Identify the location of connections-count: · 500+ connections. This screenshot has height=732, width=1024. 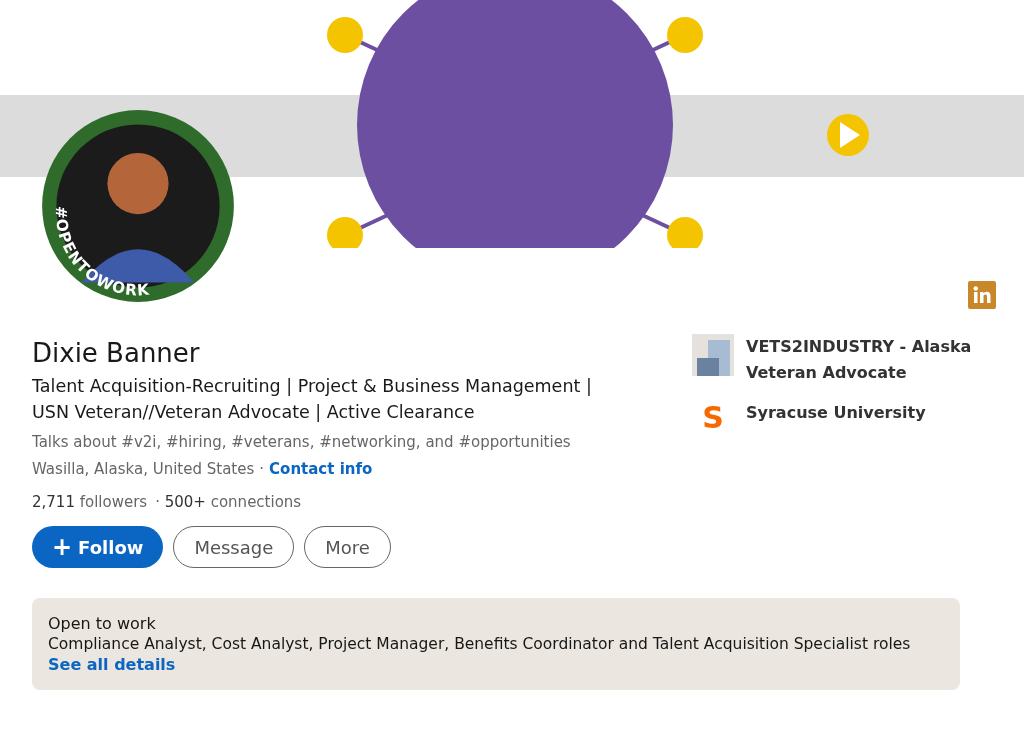
(228, 502).